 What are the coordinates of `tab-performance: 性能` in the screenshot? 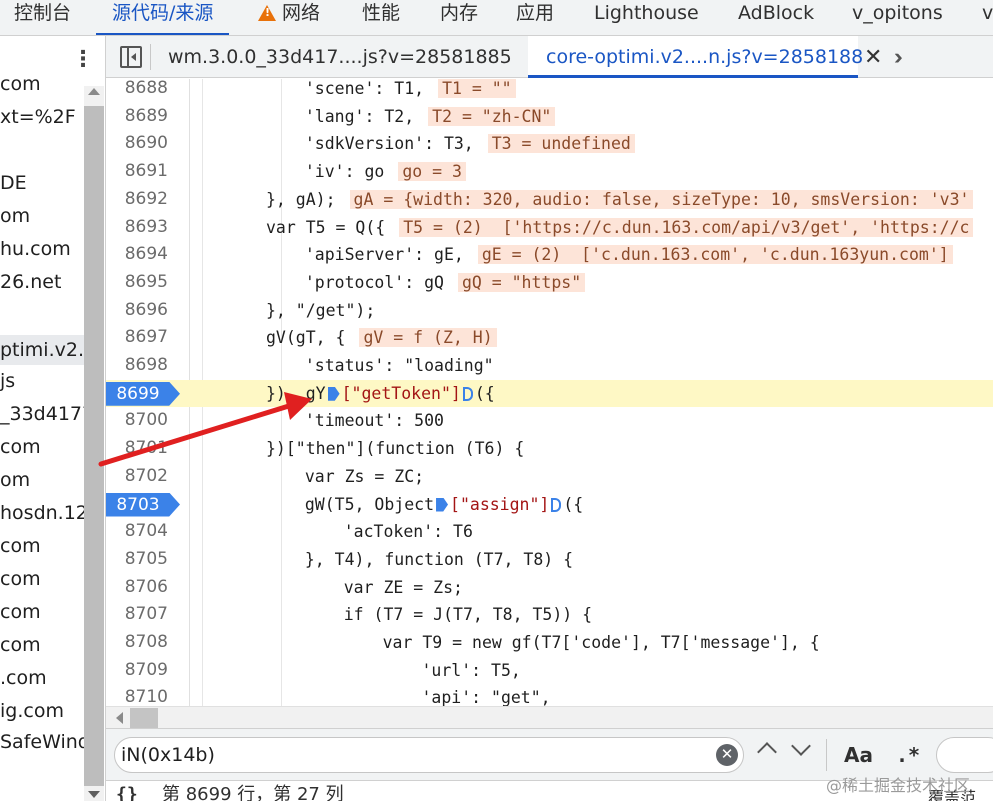 It's located at (381, 17).